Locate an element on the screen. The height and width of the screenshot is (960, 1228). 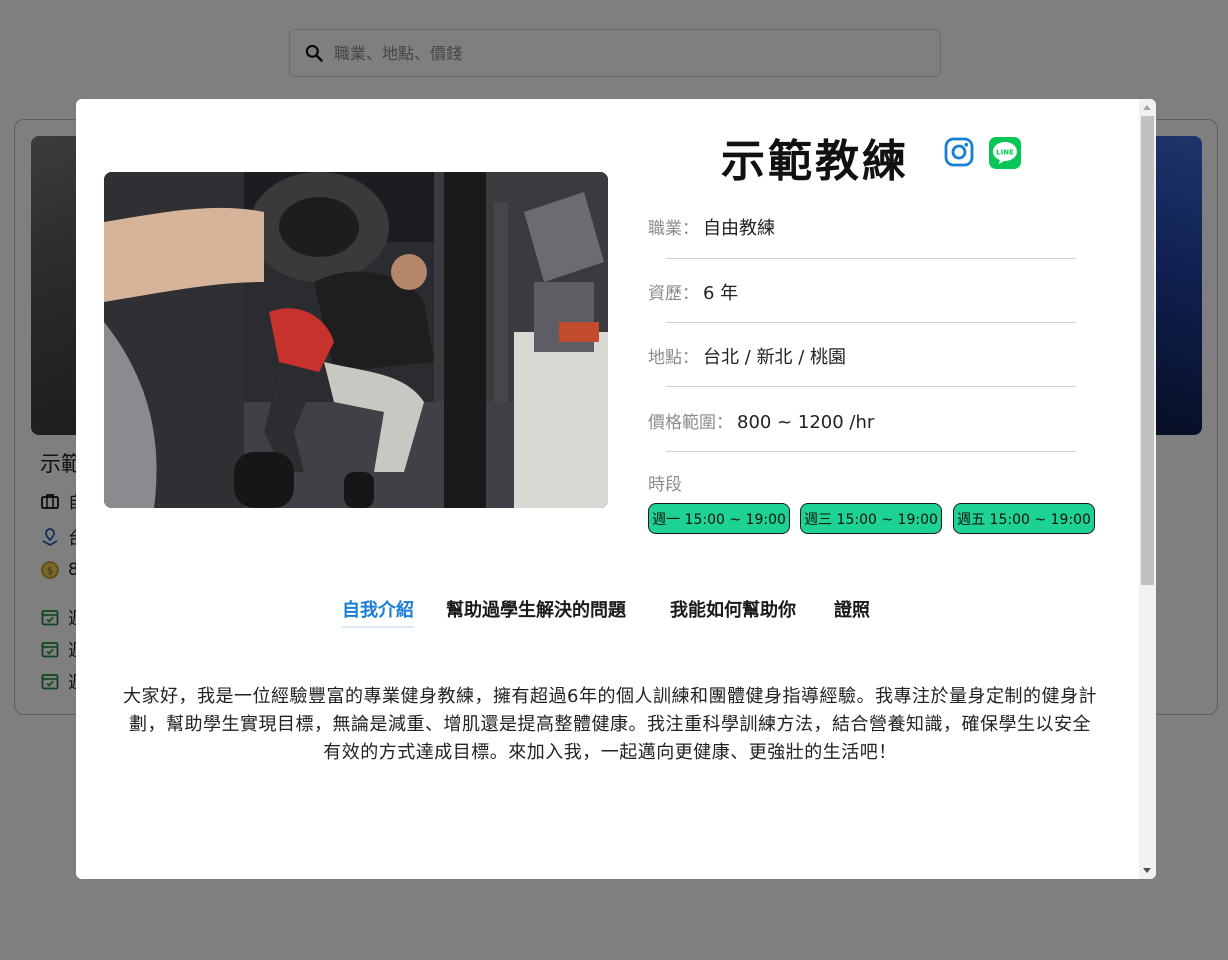
job-field: 職業： 自由教練 is located at coordinates (711, 227).